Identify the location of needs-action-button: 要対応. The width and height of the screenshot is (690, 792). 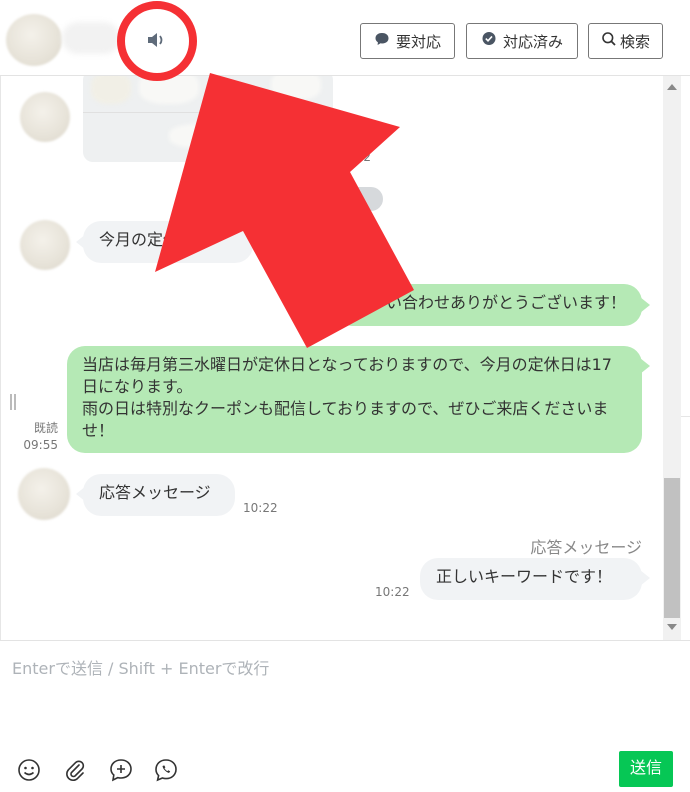
(407, 41).